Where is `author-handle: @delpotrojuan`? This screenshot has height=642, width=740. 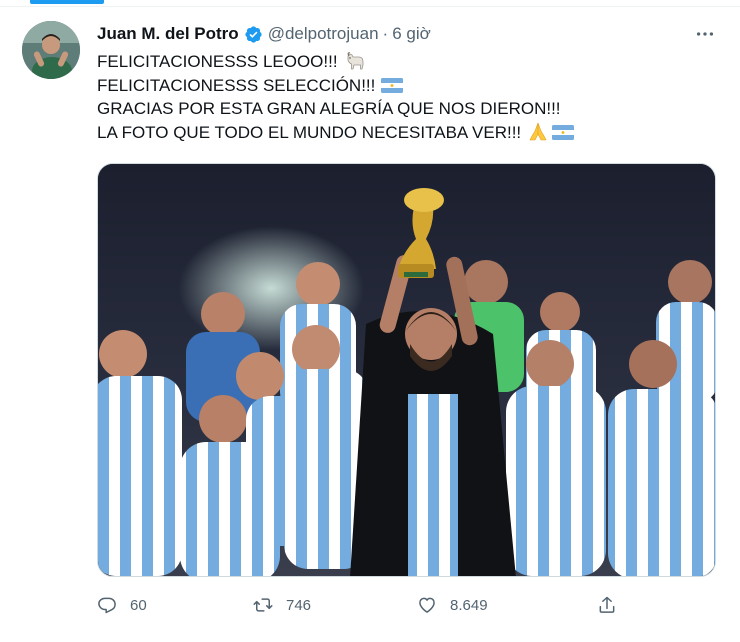 author-handle: @delpotrojuan is located at coordinates (323, 34).